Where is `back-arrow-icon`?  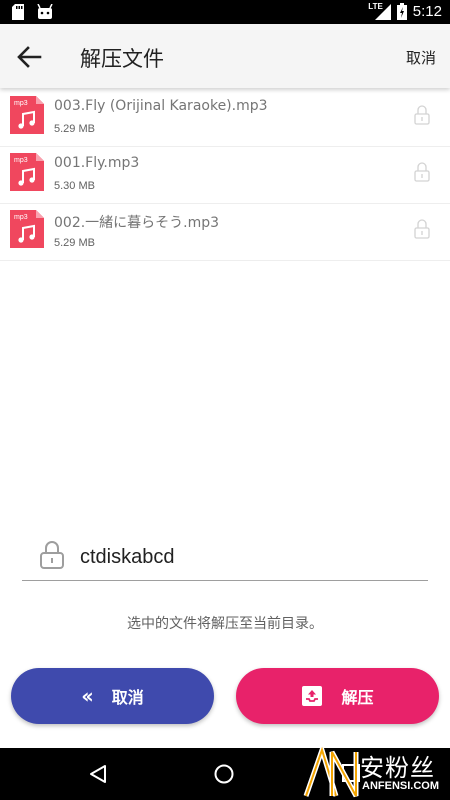
back-arrow-icon is located at coordinates (29, 57).